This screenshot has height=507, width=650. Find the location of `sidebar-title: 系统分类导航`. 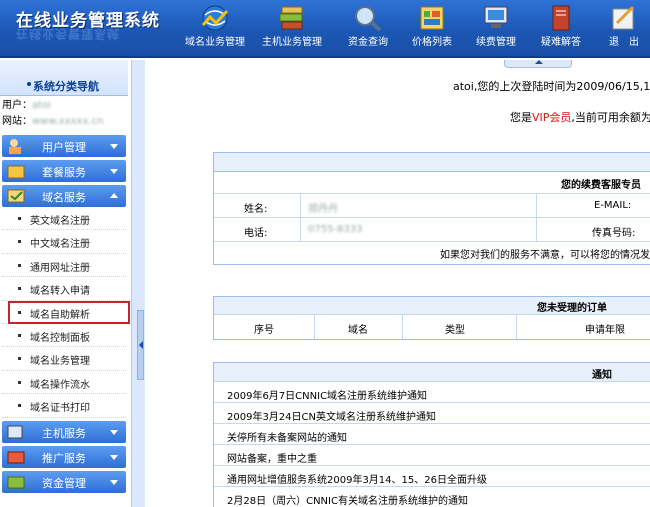

sidebar-title: 系统分类导航 is located at coordinates (64, 78).